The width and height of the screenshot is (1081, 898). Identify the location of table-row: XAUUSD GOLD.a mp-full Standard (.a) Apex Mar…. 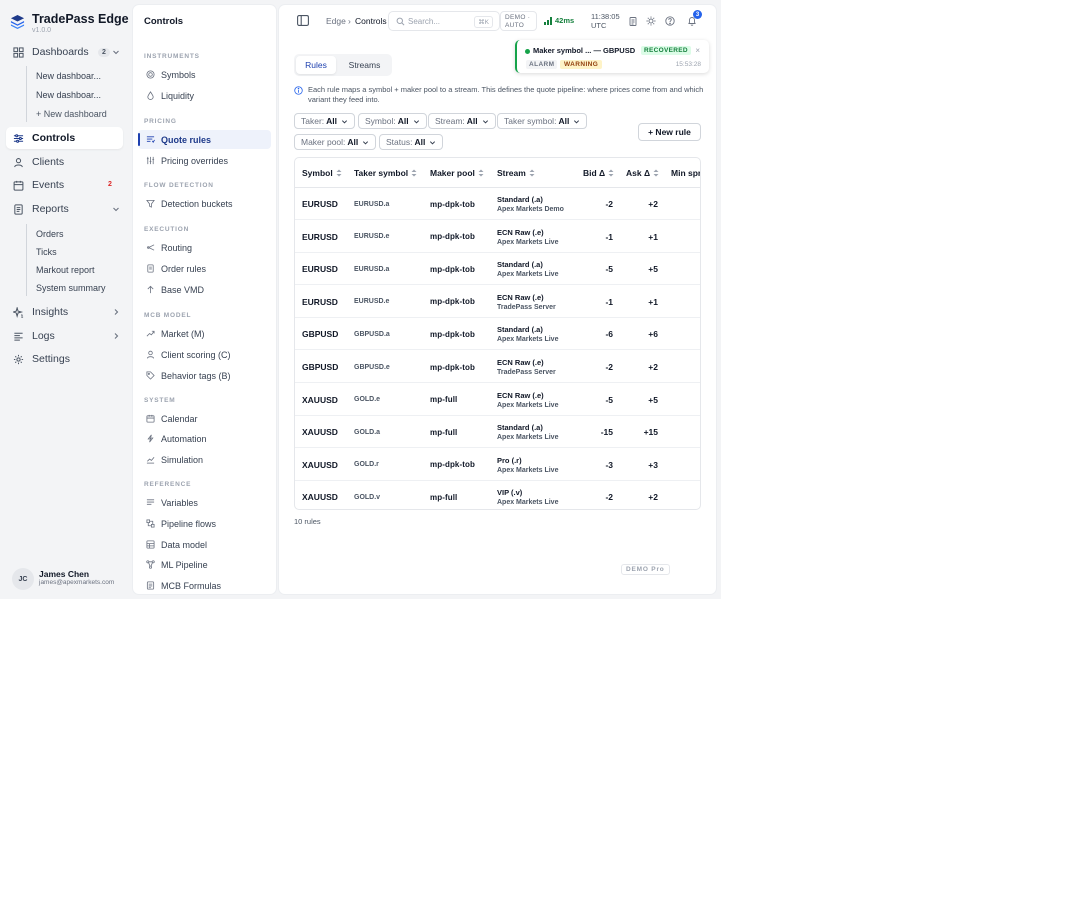
(497, 432).